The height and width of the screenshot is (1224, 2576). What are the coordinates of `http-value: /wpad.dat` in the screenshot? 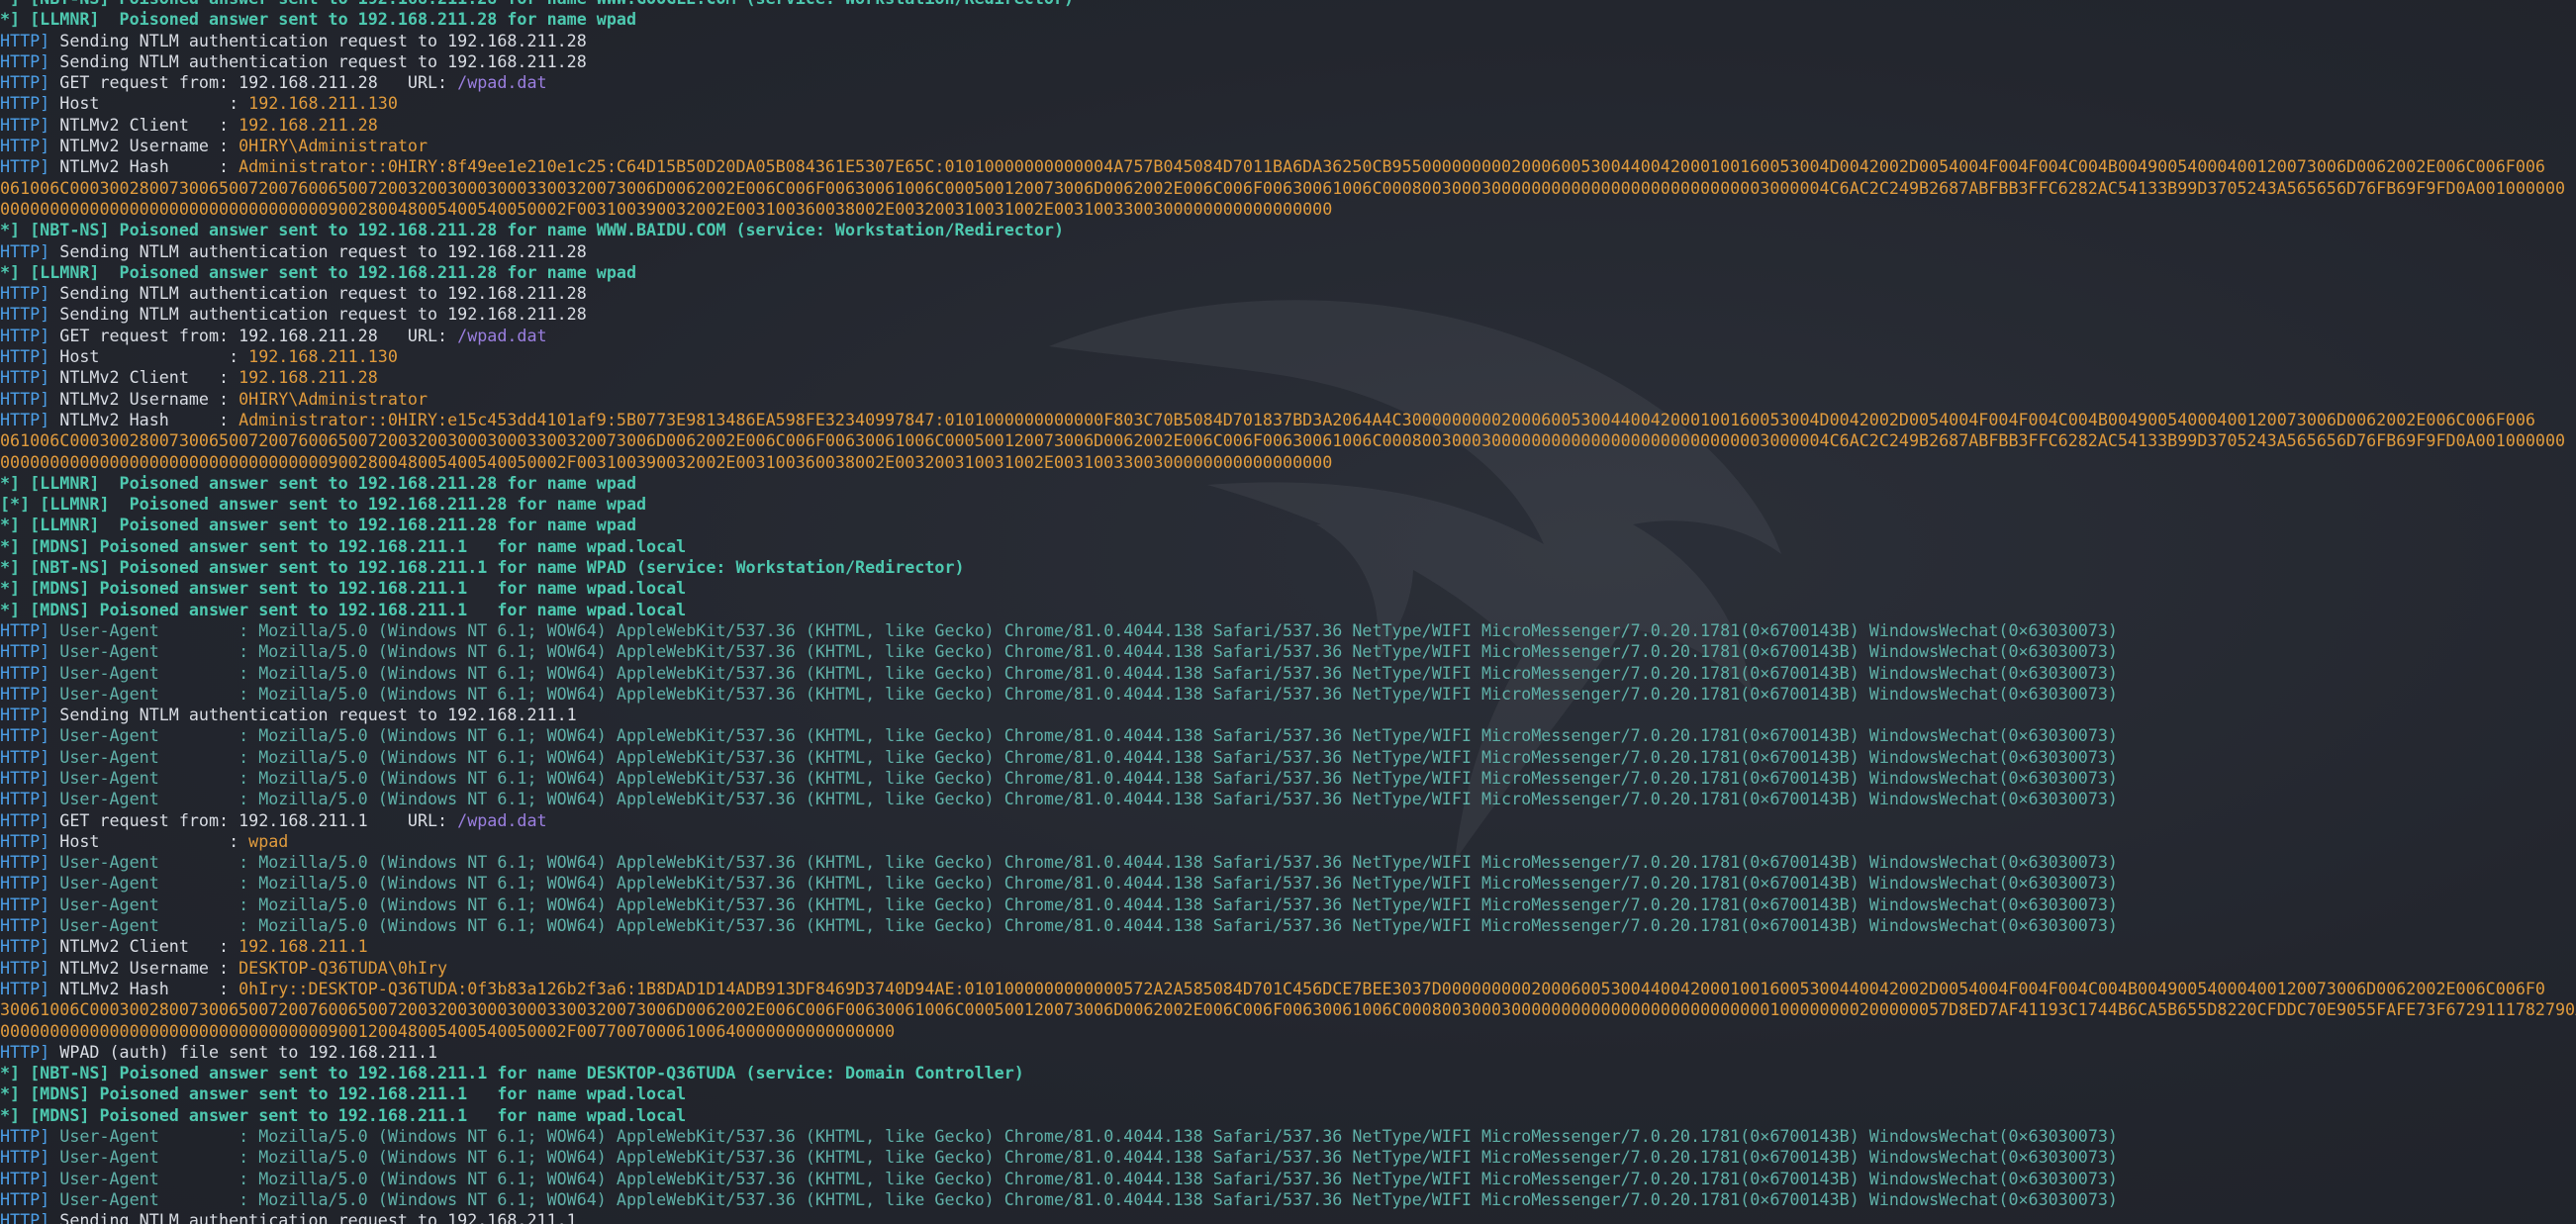 It's located at (502, 819).